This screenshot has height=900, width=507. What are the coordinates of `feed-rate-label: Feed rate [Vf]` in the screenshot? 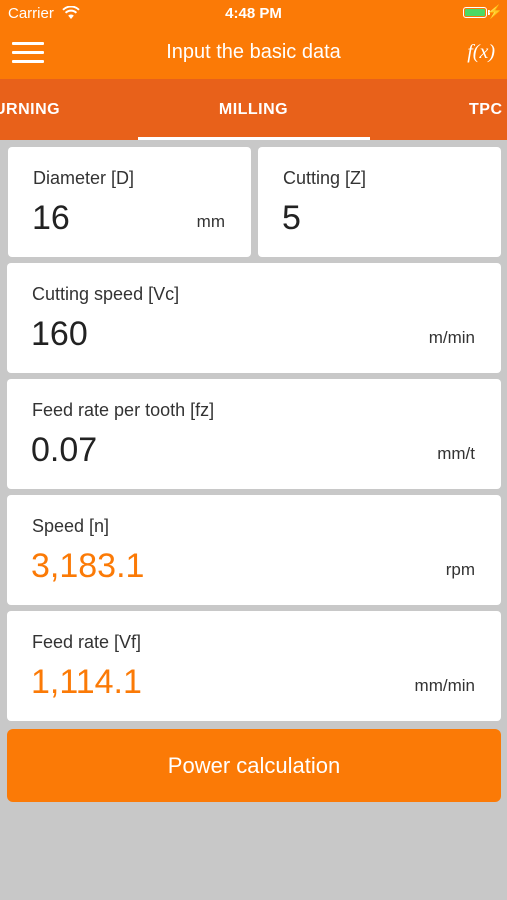 It's located at (87, 642).